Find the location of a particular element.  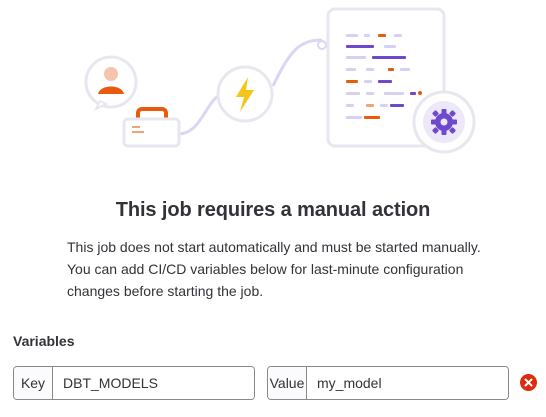

variable-key-input is located at coordinates (153, 383).